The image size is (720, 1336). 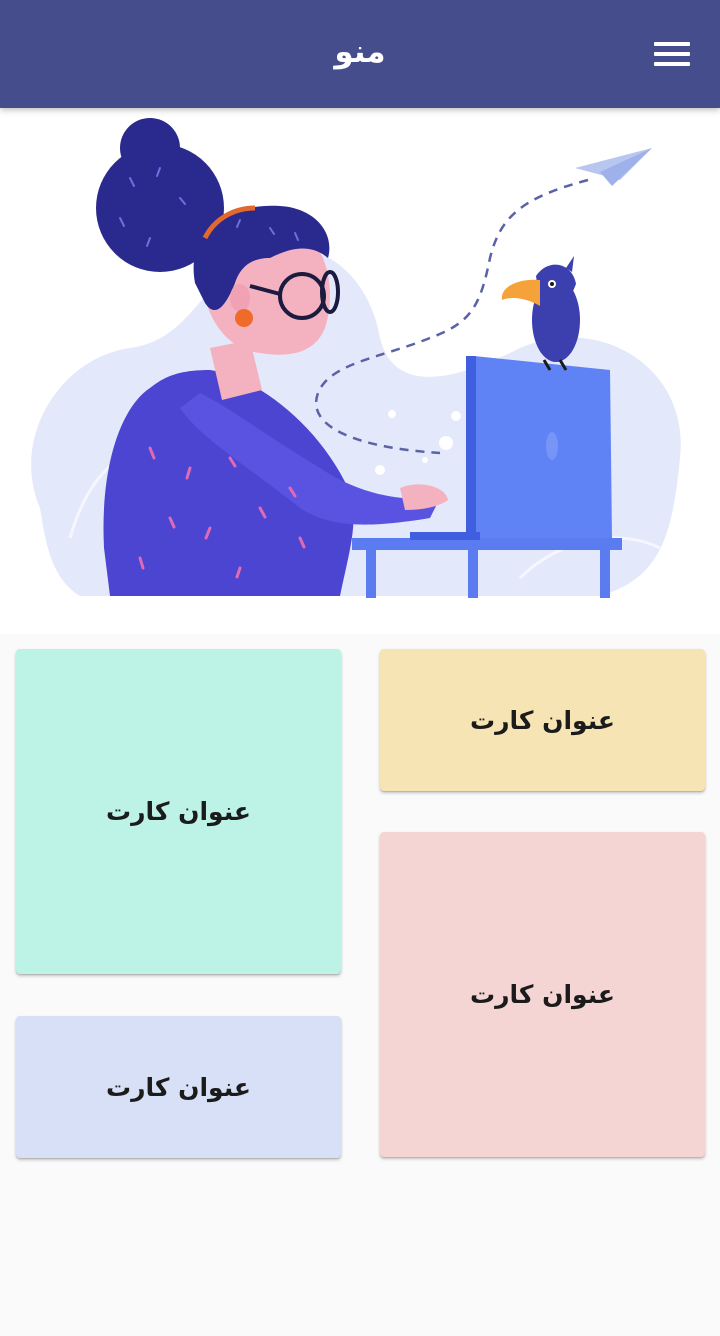 I want to click on app-title: منو, so click(x=360, y=52).